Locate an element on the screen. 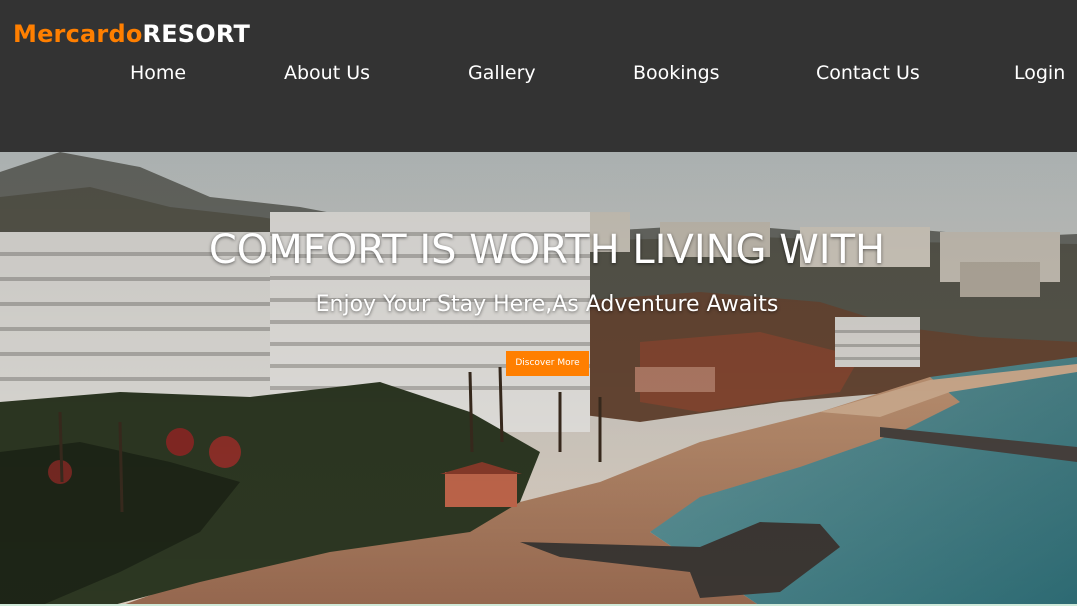 This screenshot has width=1077, height=606. hero-headline: COMFORT IS WORTH LIVING WITH is located at coordinates (547, 250).